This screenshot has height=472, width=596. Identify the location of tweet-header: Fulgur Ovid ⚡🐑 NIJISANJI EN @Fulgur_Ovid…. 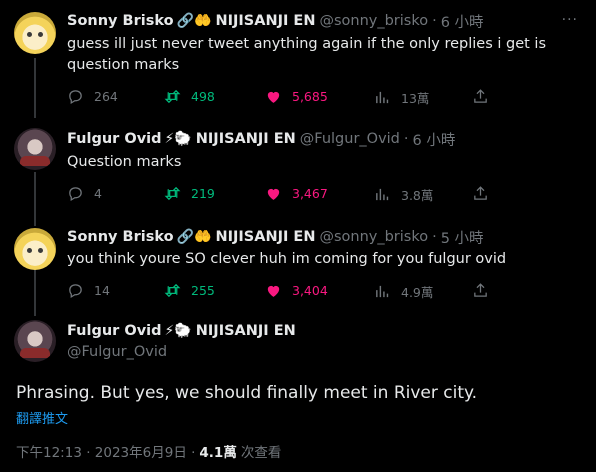
(261, 139).